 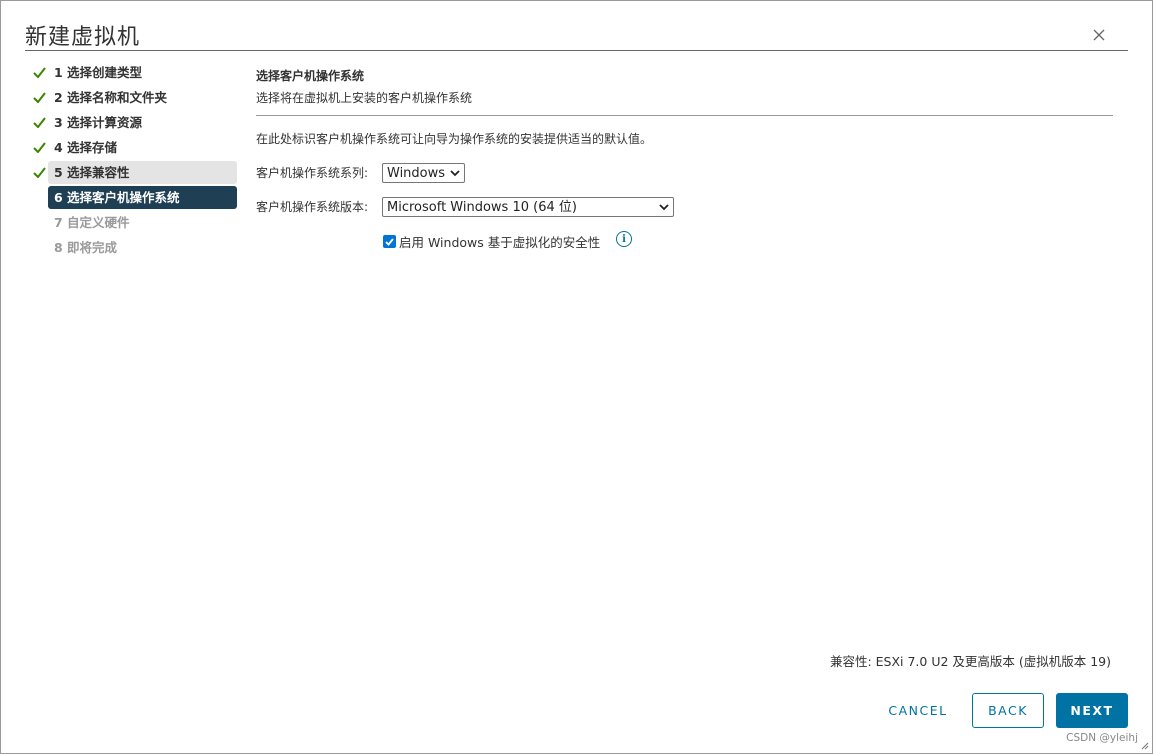 What do you see at coordinates (86, 147) in the screenshot?
I see `step-label: 4 选择存储` at bounding box center [86, 147].